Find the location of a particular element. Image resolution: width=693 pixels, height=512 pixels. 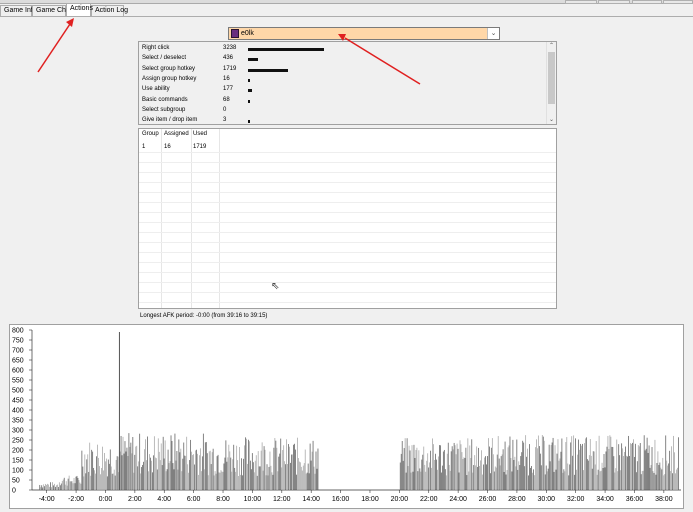

tab-game-chat: Game Chat is located at coordinates (52, 10).